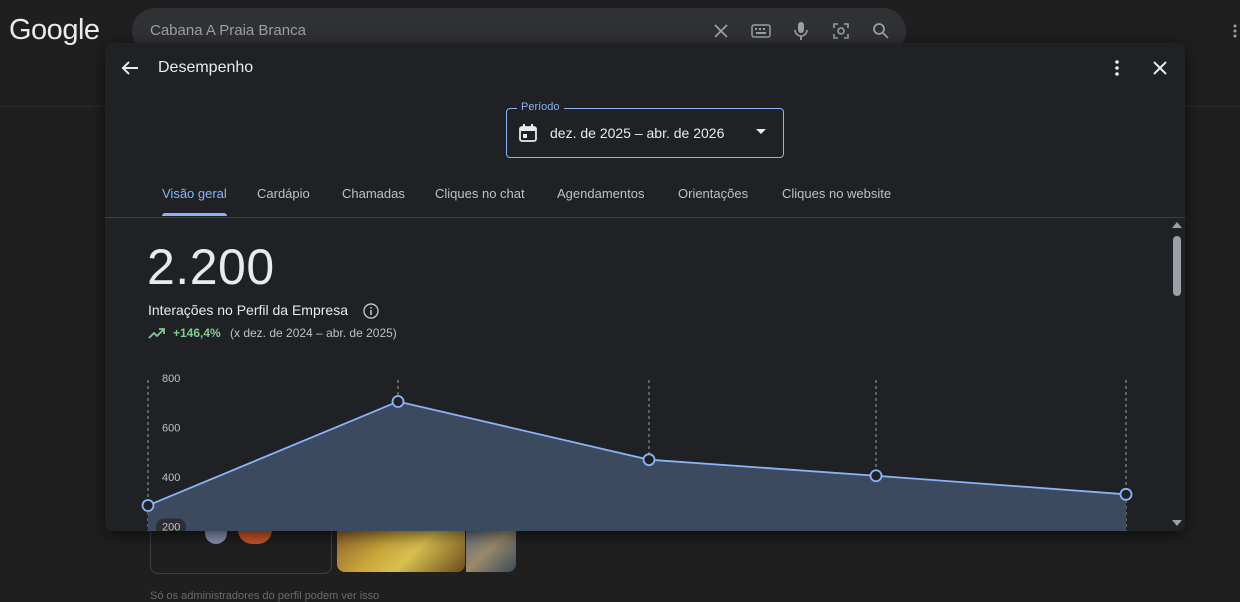 This screenshot has width=1240, height=602. I want to click on scroll-down-arrow, so click(1177, 523).